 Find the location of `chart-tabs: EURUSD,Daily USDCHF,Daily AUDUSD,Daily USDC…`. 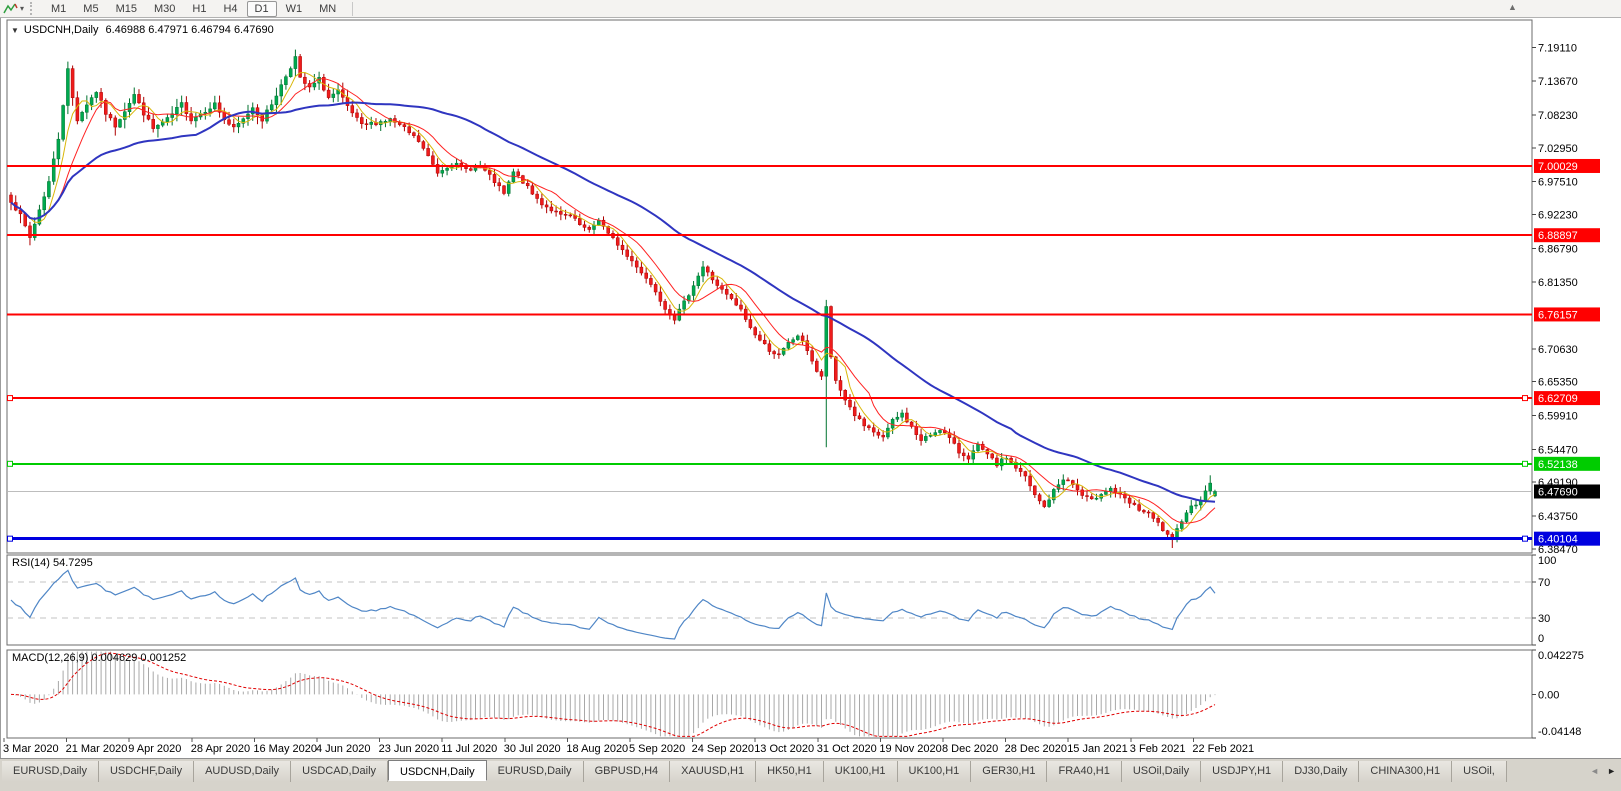

chart-tabs: EURUSD,Daily USDCHF,Daily AUDUSD,Daily USDC… is located at coordinates (811, 771).